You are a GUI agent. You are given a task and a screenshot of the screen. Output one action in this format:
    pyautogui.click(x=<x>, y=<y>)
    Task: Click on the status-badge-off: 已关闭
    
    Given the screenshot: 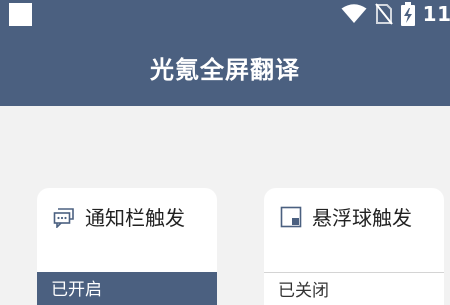 What is the action you would take?
    pyautogui.click(x=354, y=288)
    